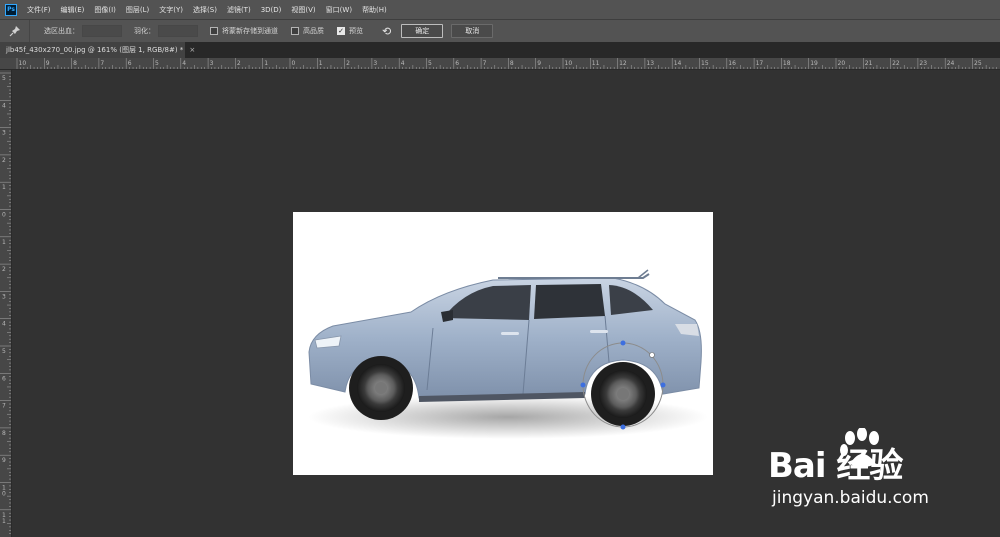 This screenshot has width=1000, height=537. I want to click on ruler-label: 24, so click(951, 63).